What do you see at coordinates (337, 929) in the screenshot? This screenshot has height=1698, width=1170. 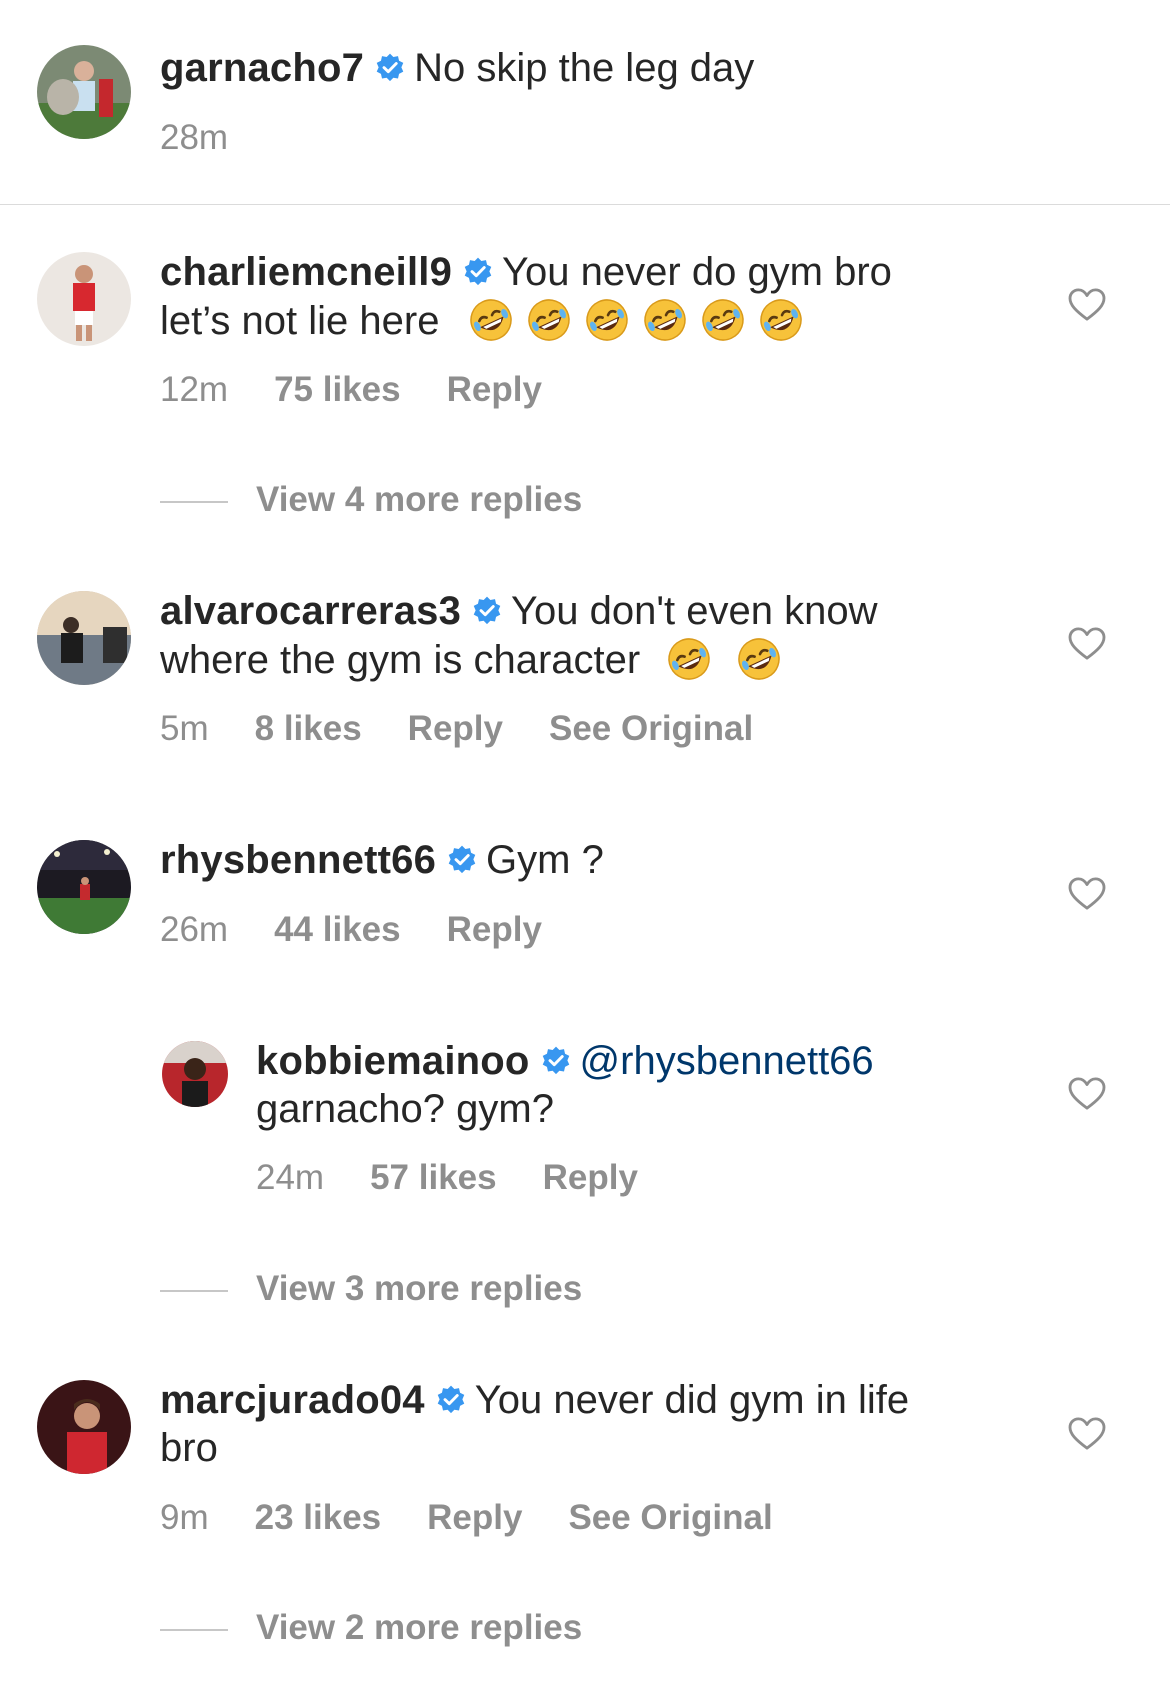 I see `likes-count: 44 likes` at bounding box center [337, 929].